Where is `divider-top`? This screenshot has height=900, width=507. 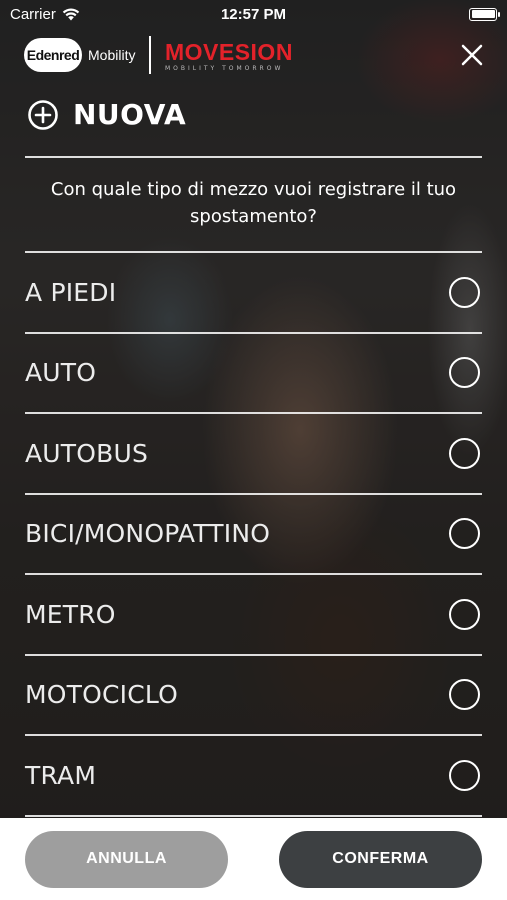
divider-top is located at coordinates (253, 157).